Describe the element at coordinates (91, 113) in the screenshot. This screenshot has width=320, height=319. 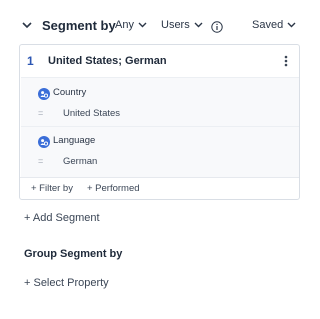
I see `filter-value: United States` at that location.